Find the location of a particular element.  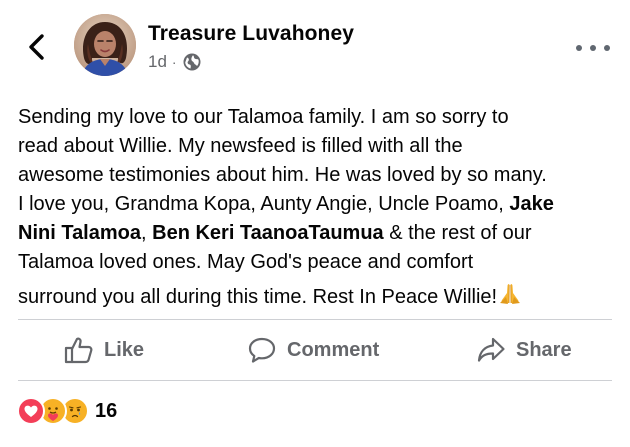

author-avatar is located at coordinates (105, 45).